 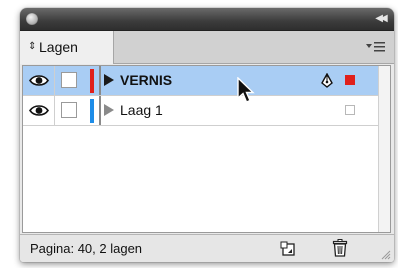 I want to click on layer-name: Laag 1, so click(x=141, y=110).